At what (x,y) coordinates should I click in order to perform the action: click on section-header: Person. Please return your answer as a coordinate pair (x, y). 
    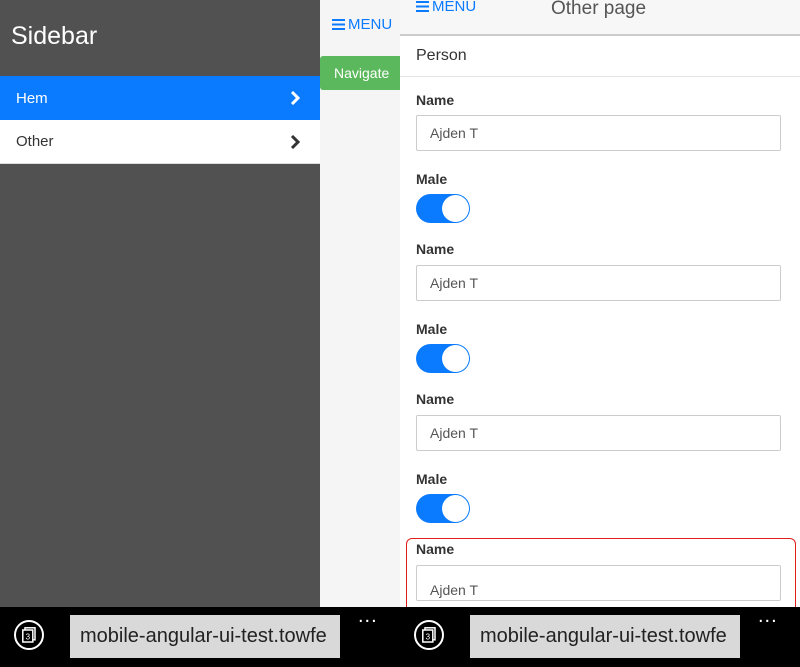
    Looking at the image, I should click on (600, 56).